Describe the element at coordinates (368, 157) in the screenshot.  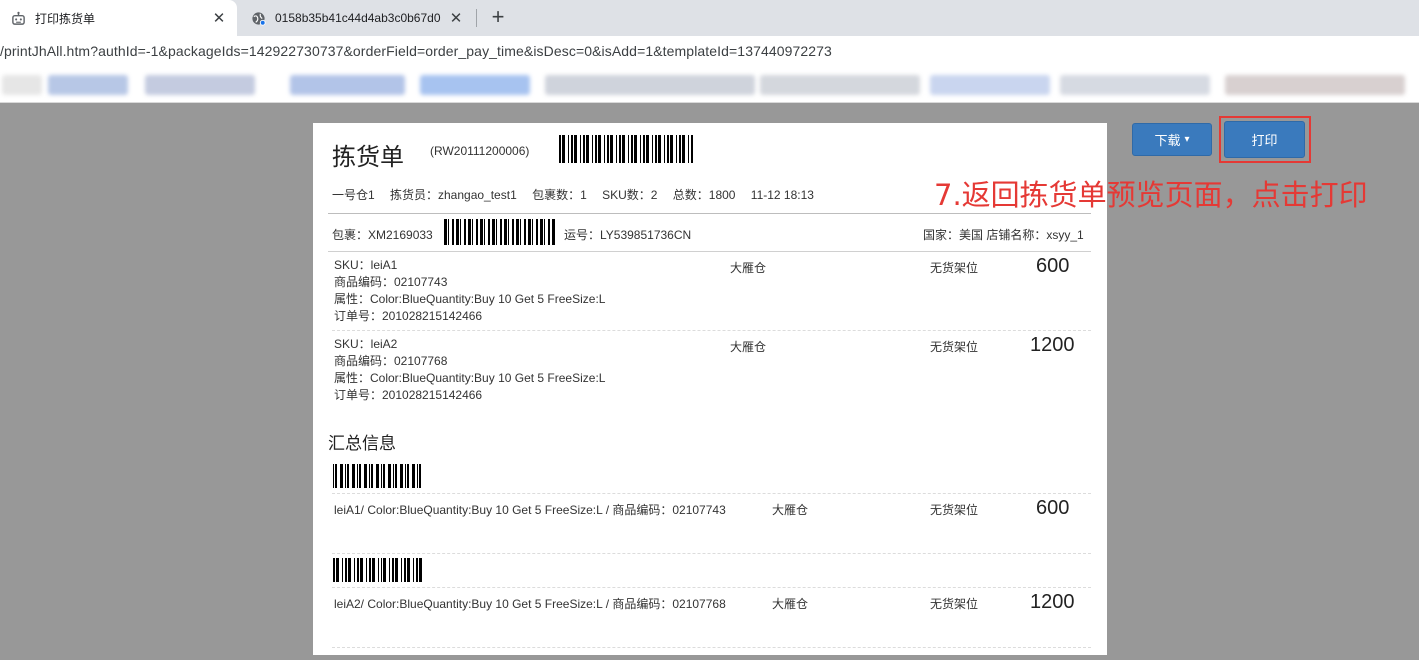
I see `sheet-title: 拣货单` at that location.